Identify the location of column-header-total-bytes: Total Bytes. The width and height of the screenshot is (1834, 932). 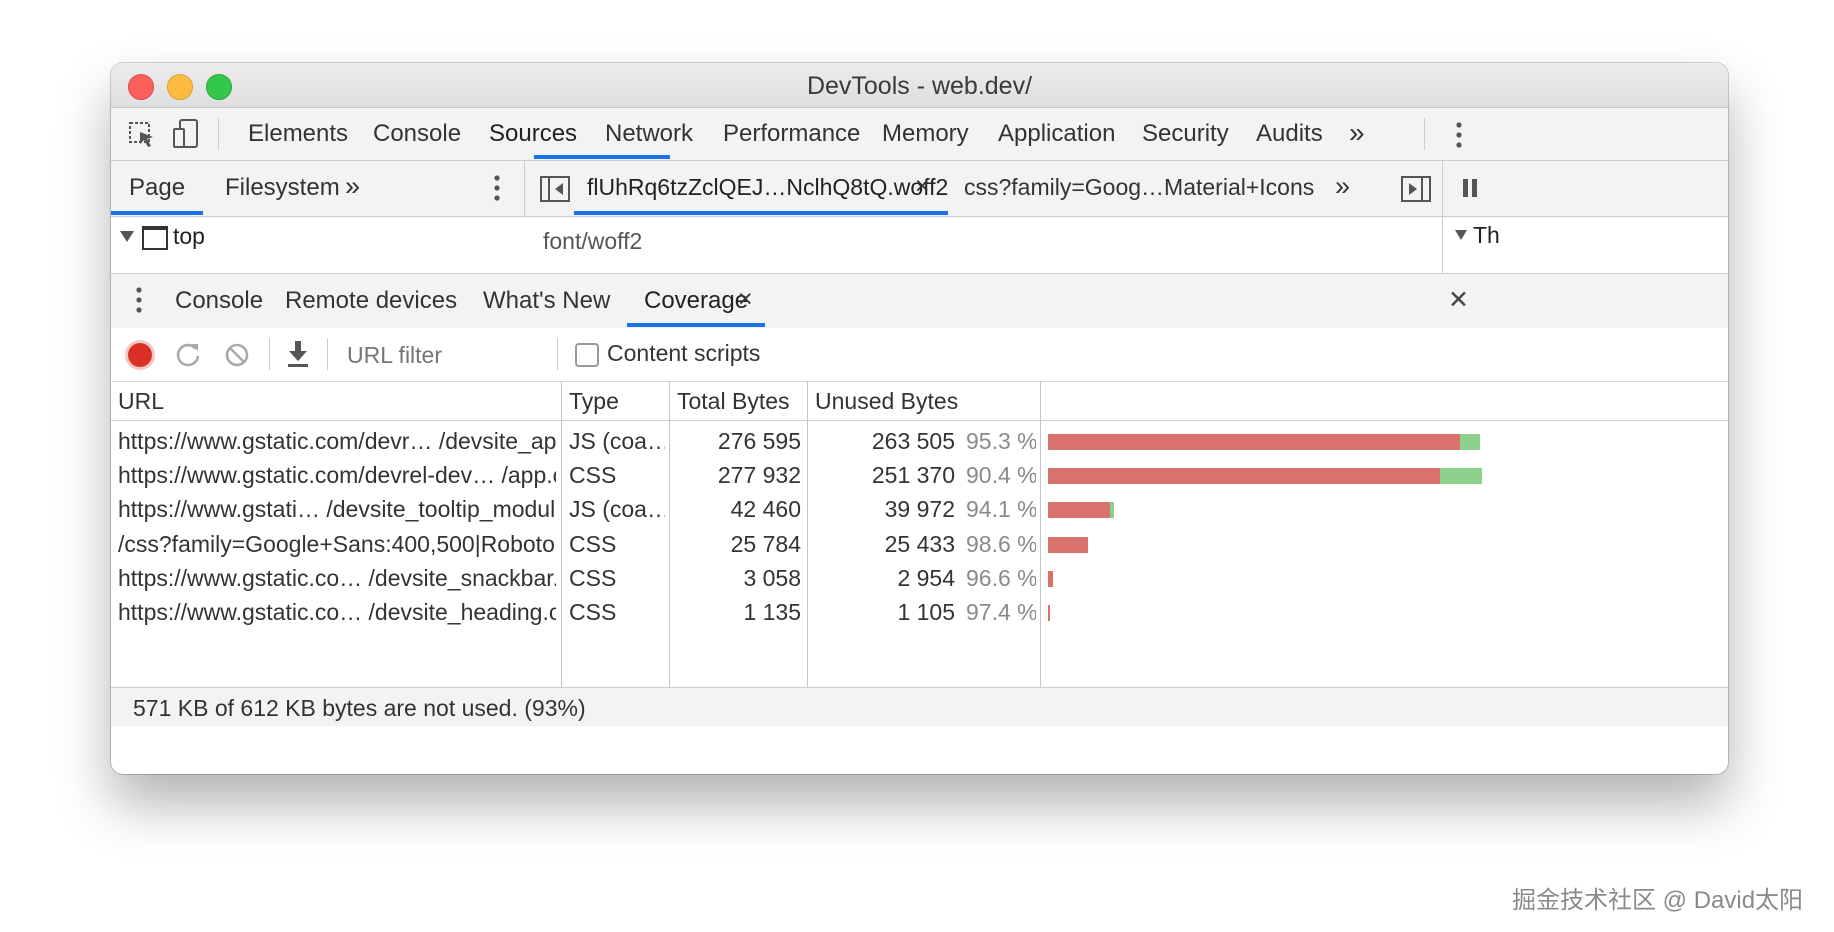
(733, 401).